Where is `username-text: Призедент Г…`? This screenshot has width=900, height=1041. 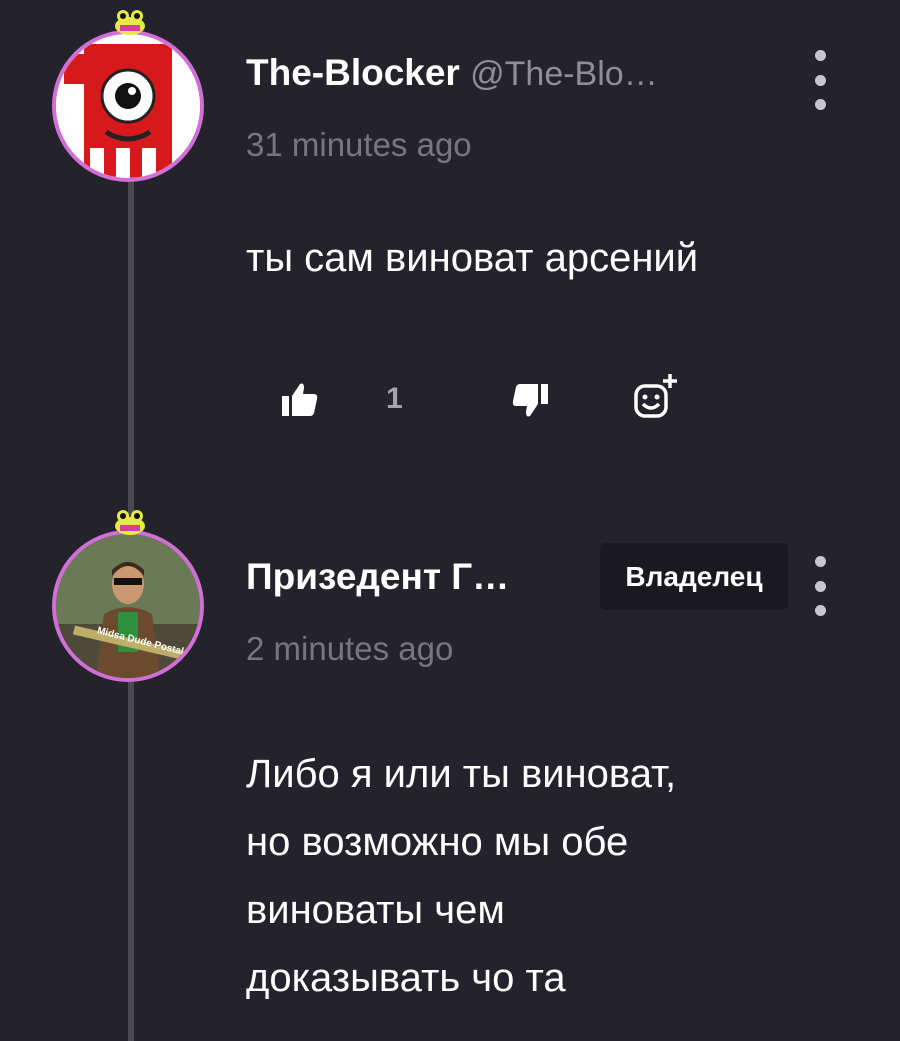
username-text: Призедент Г… is located at coordinates (377, 576).